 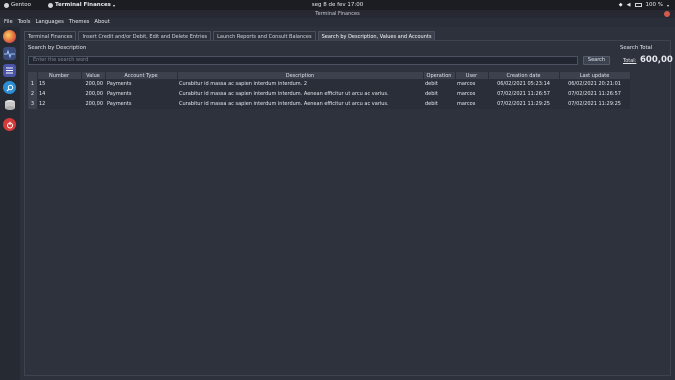 What do you see at coordinates (524, 75) in the screenshot?
I see `column-header-creation-date: Creation date` at bounding box center [524, 75].